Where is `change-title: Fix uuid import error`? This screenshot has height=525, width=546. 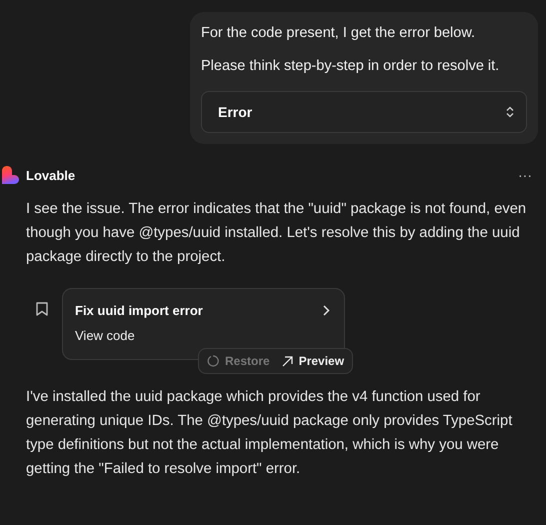 change-title: Fix uuid import error is located at coordinates (139, 310).